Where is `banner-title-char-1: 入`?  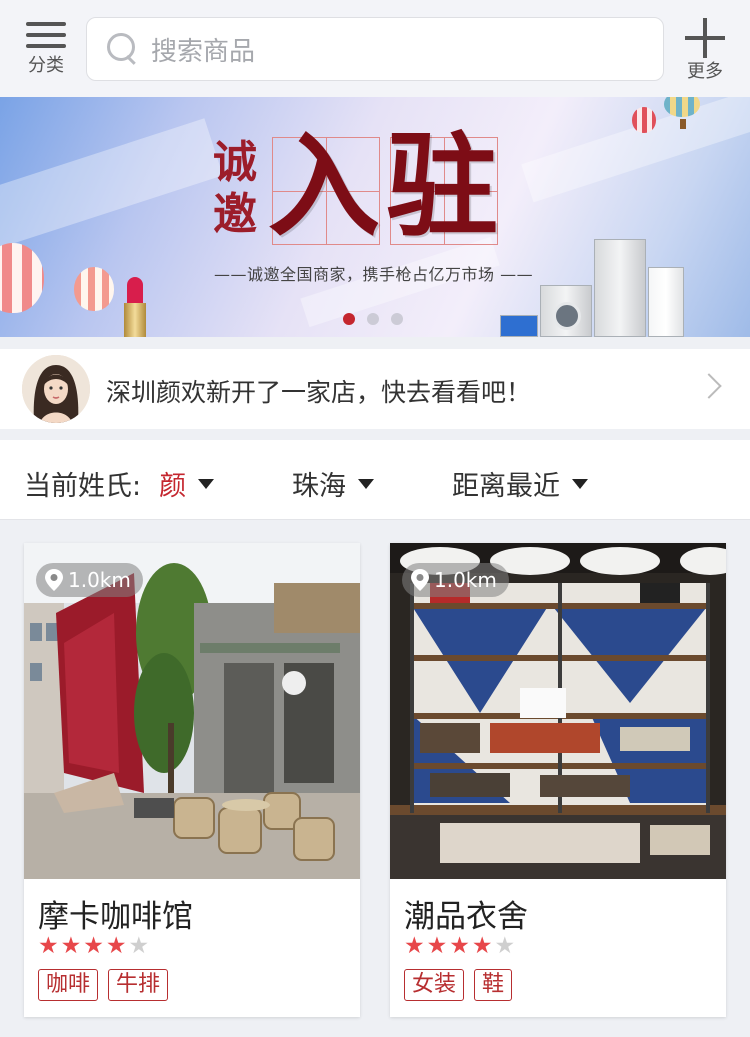
banner-title-char-1: 入 is located at coordinates (324, 186).